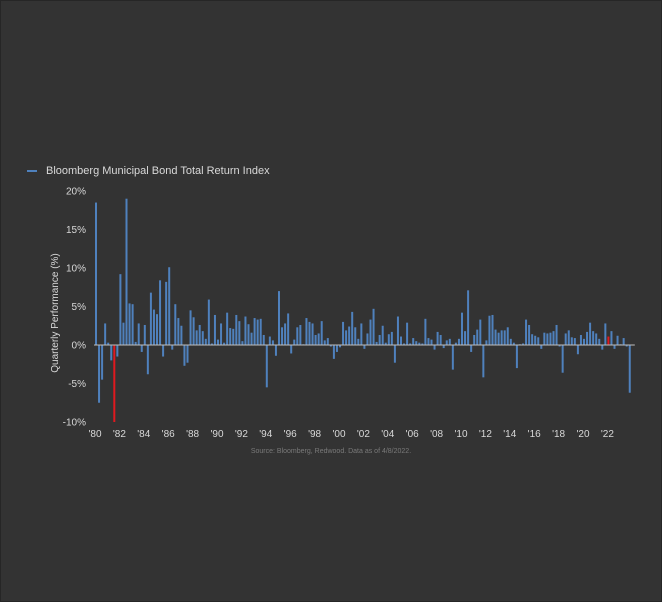 The height and width of the screenshot is (602, 662). I want to click on x-tick-label: '98, so click(314, 434).